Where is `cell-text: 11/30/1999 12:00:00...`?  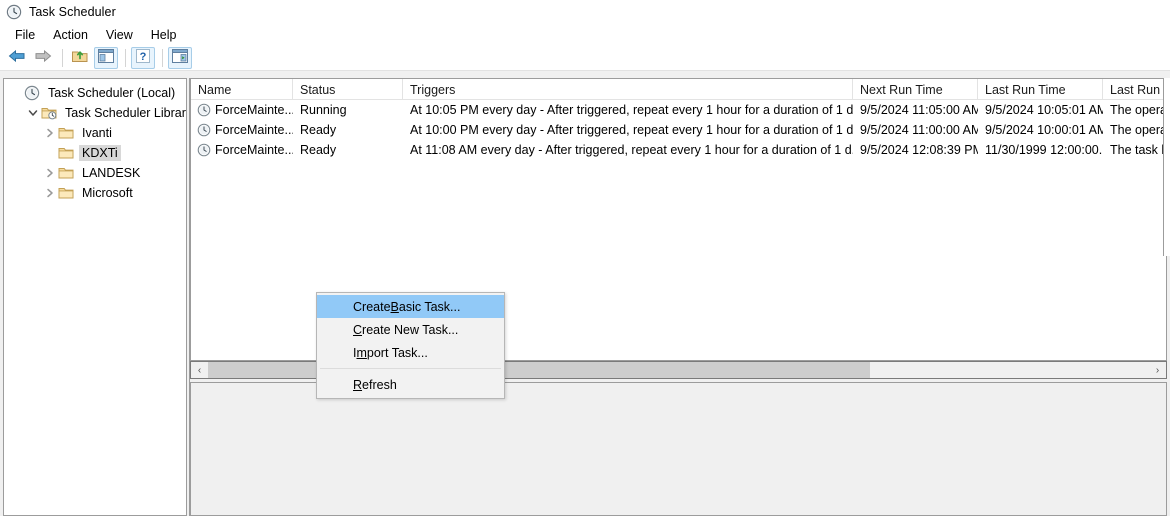
cell-text: 11/30/1999 12:00:00... is located at coordinates (1044, 150).